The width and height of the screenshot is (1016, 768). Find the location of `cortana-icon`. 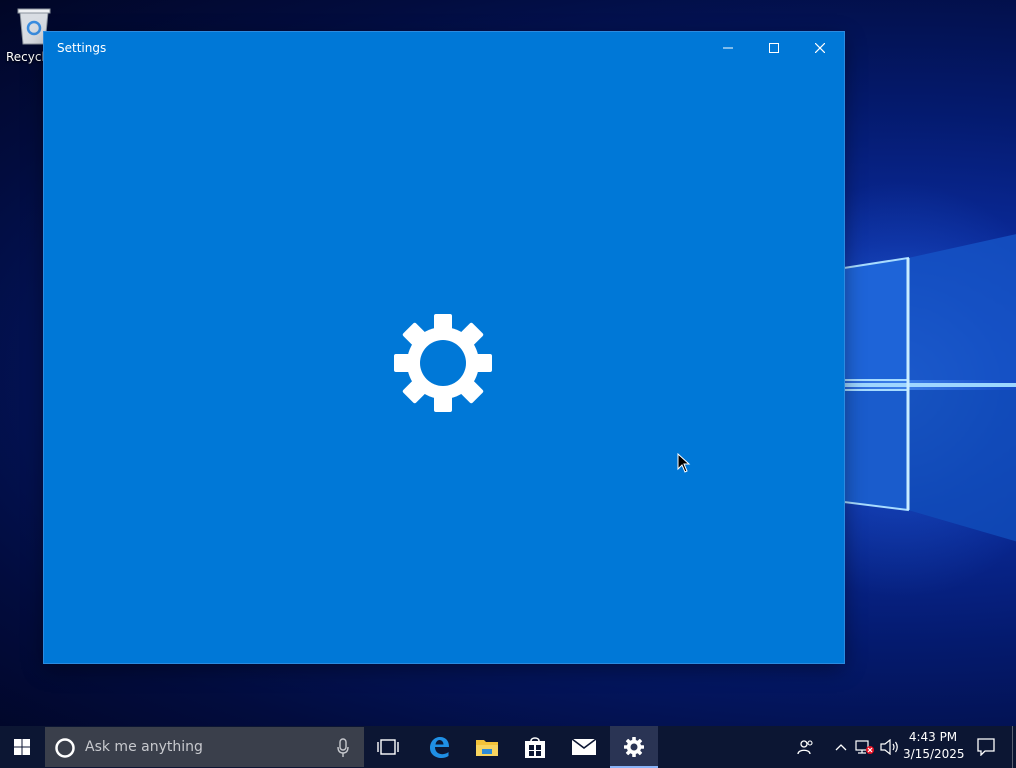

cortana-icon is located at coordinates (65, 748).